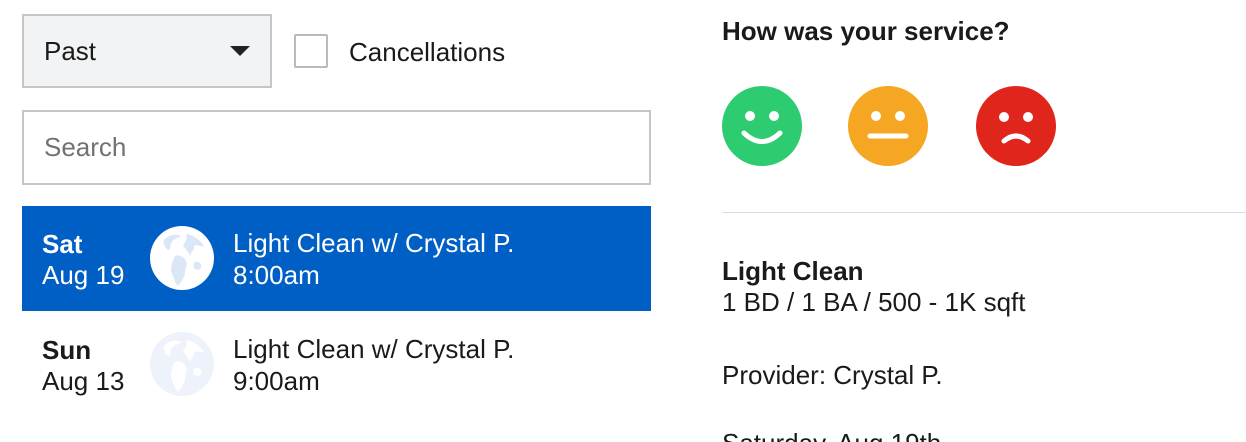 The image size is (1246, 442). Describe the element at coordinates (67, 350) in the screenshot. I see `appointment-day: Sun` at that location.